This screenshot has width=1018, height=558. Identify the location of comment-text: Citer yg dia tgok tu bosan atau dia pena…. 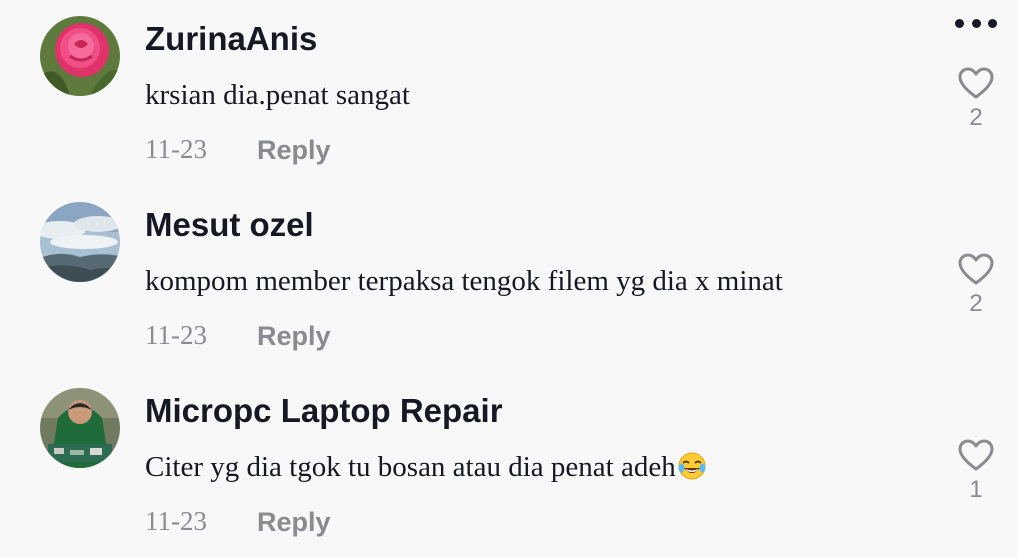
(426, 467).